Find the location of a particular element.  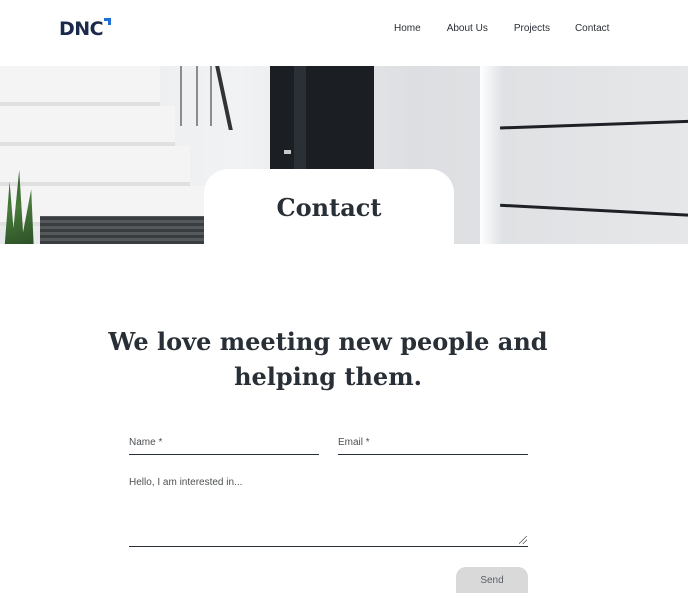

contact-heading-line: We love meeting new people and is located at coordinates (328, 341).